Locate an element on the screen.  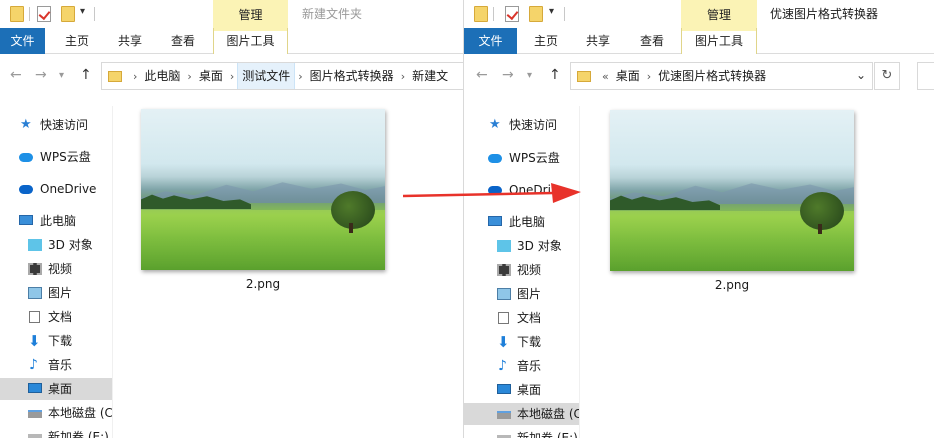
breadcrumb-this-pc: 此电脑 is located at coordinates (162, 76).